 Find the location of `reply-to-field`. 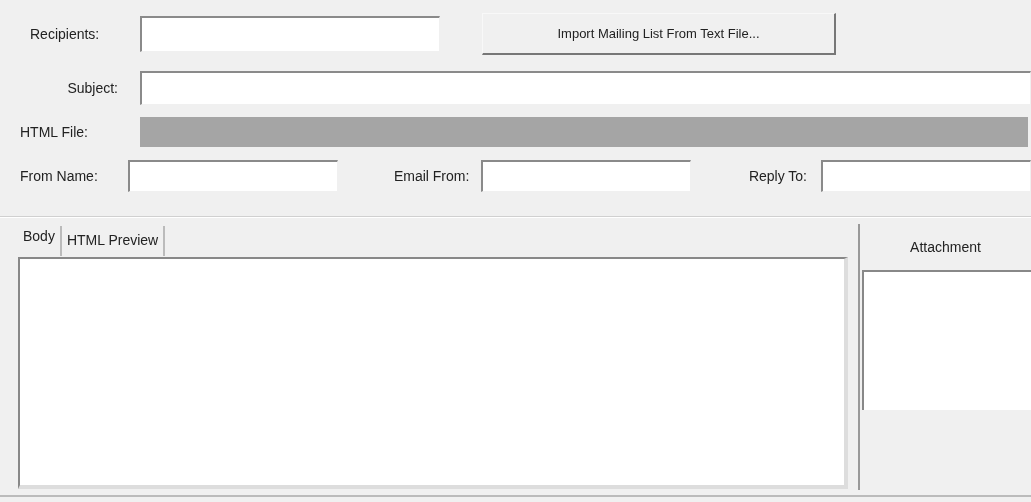

reply-to-field is located at coordinates (926, 176).